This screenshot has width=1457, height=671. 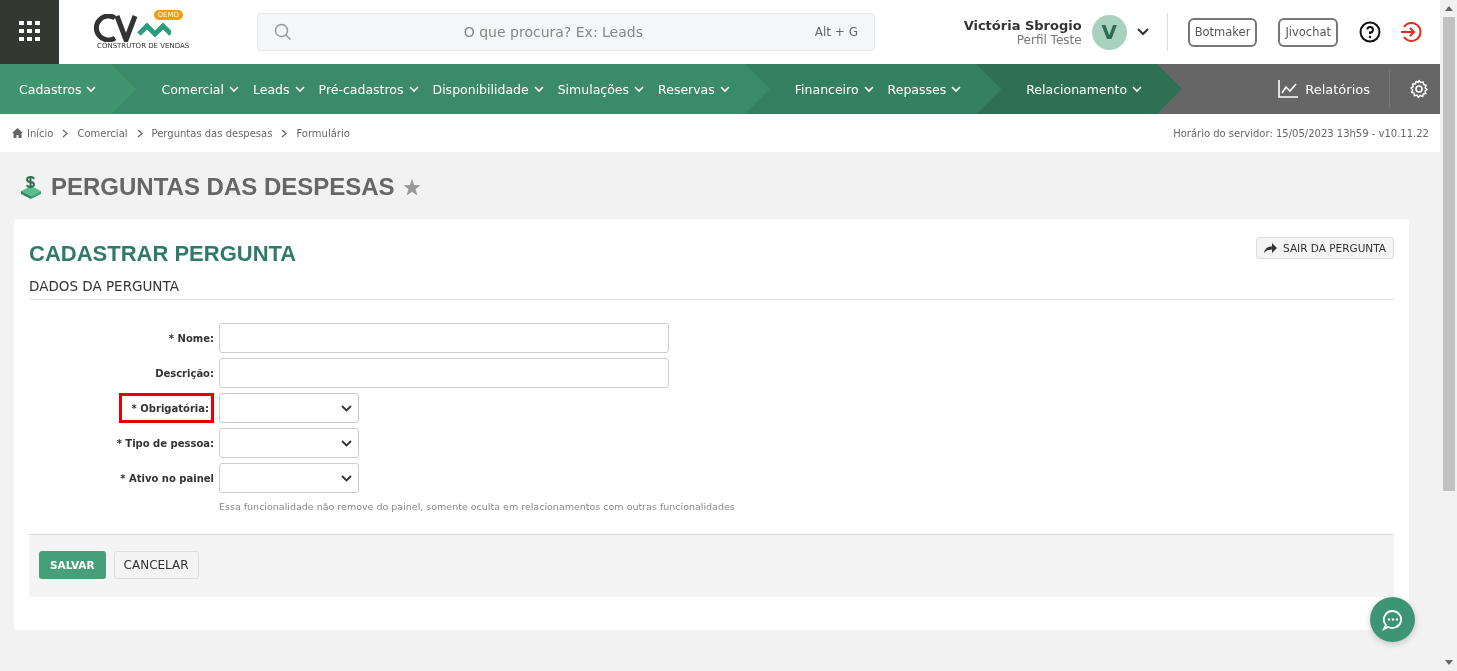 I want to click on field-label: * Tipo de pessoa:, so click(x=165, y=443).